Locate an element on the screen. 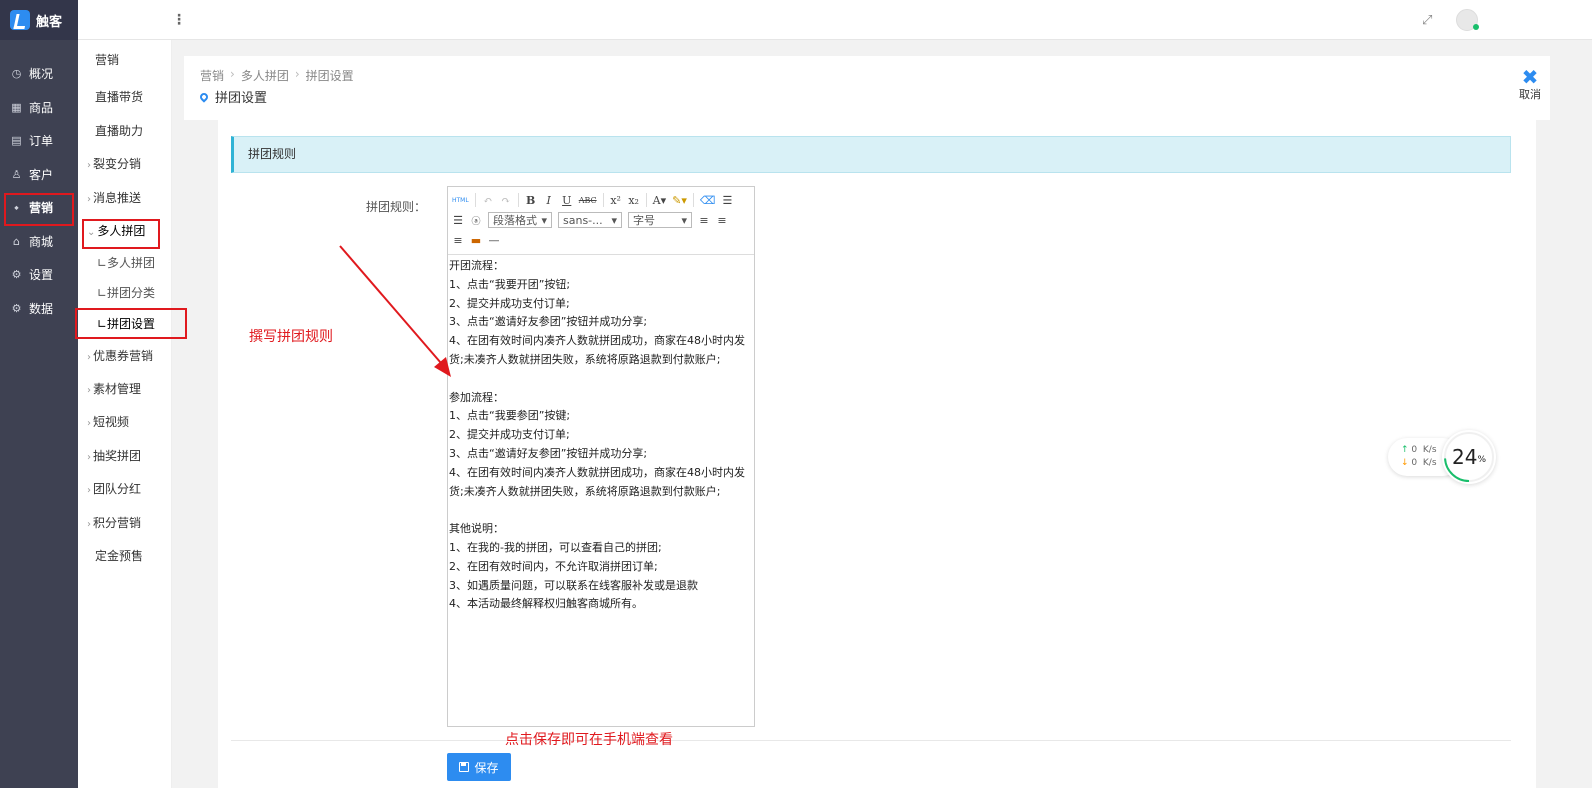 The width and height of the screenshot is (1592, 788). html-source-button: HTML is located at coordinates (460, 200).